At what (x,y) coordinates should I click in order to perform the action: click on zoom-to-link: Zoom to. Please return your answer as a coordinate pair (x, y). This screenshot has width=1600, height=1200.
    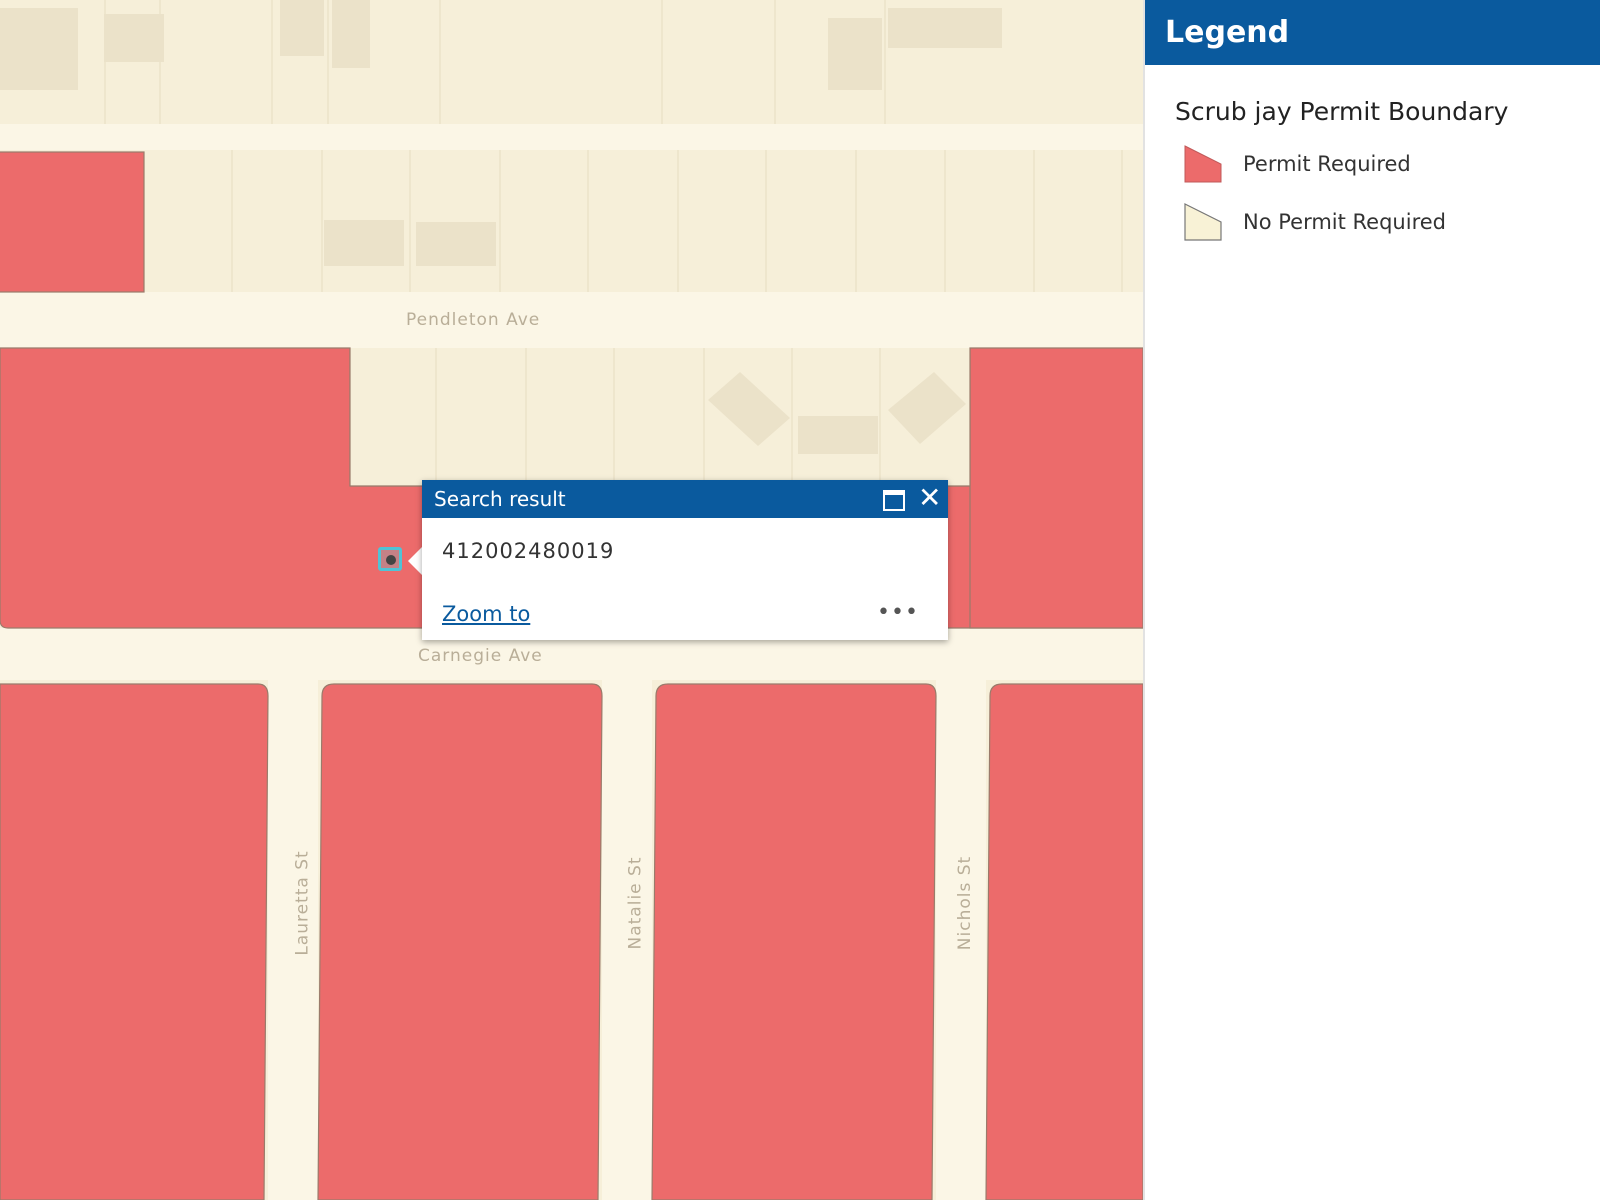
    Looking at the image, I should click on (486, 614).